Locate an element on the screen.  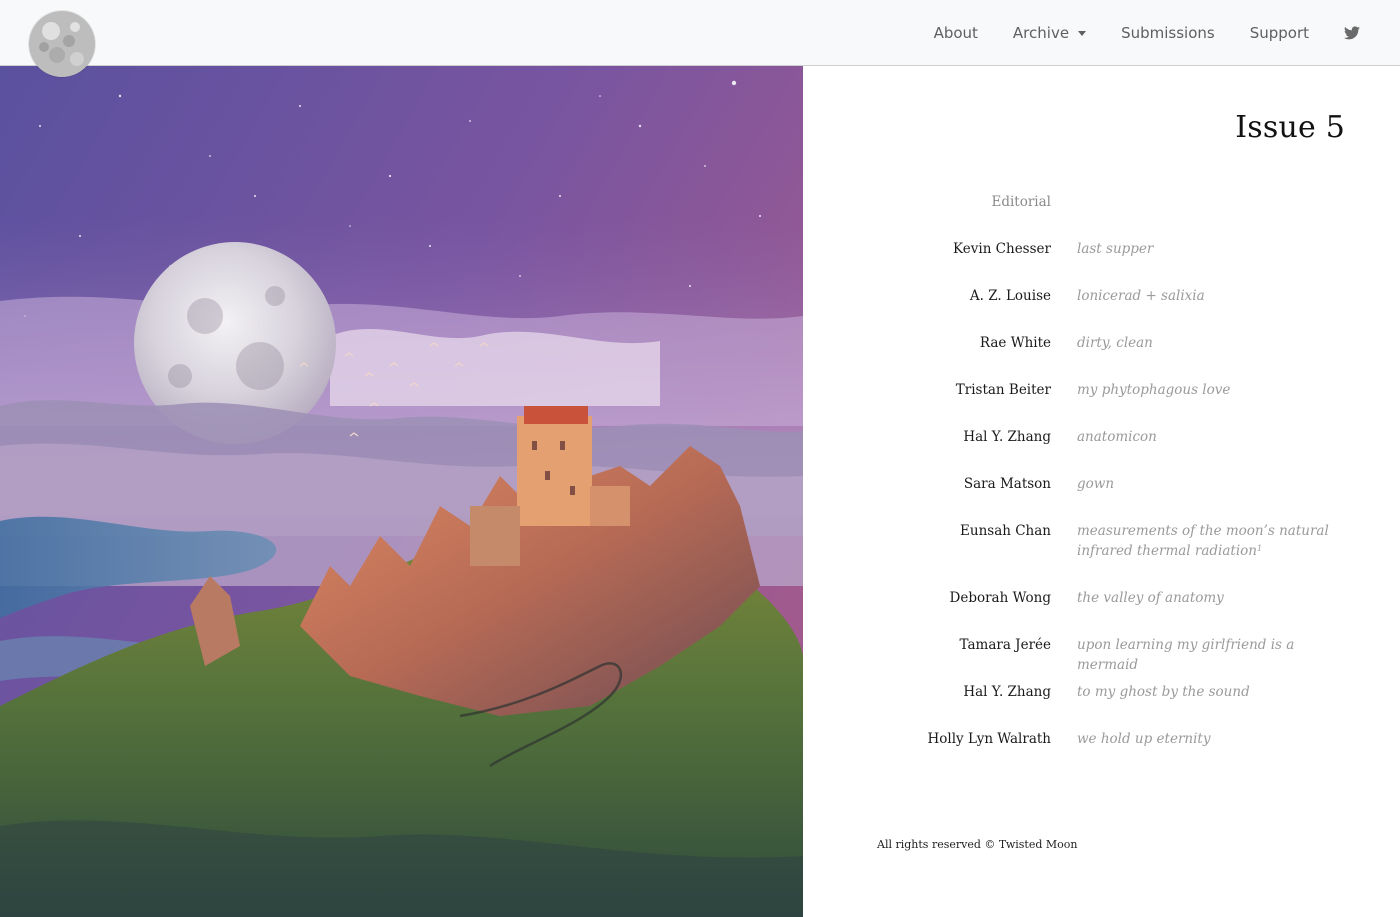
toc-author: Eunsah Chan is located at coordinates (1005, 531).